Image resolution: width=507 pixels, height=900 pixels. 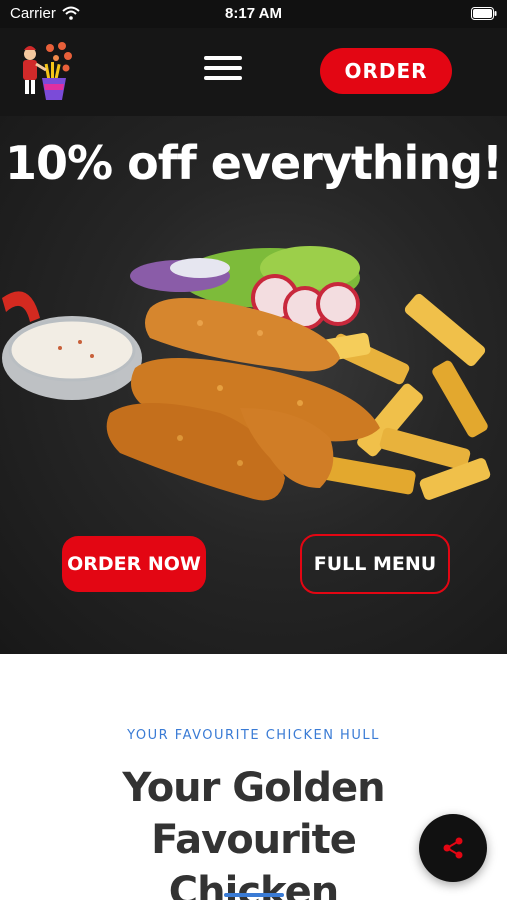 I want to click on status-time: 8:17 AM, so click(x=253, y=13).